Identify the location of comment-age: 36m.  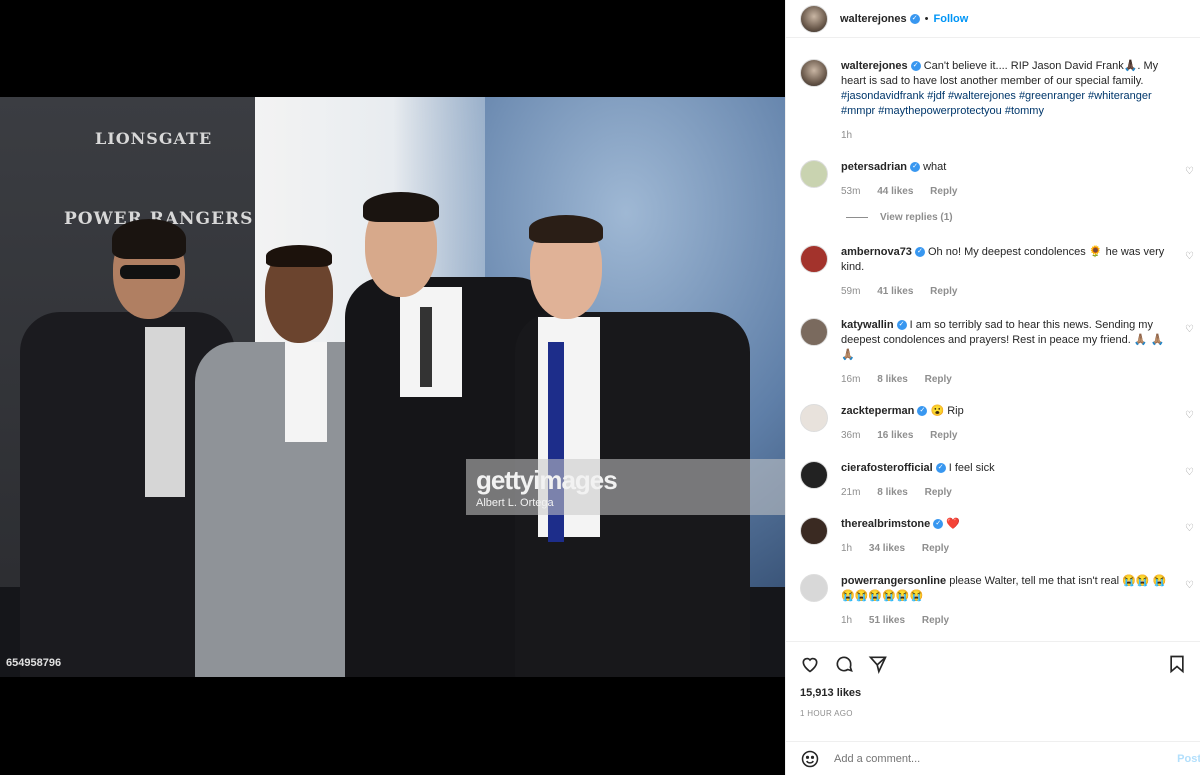
(851, 435).